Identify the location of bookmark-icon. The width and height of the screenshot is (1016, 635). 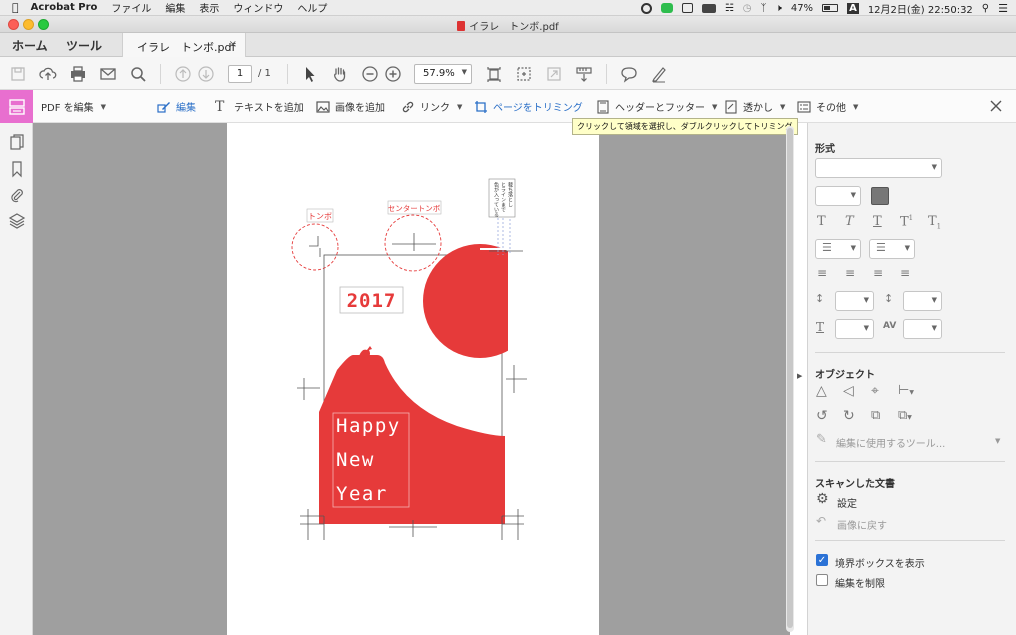
(17, 169).